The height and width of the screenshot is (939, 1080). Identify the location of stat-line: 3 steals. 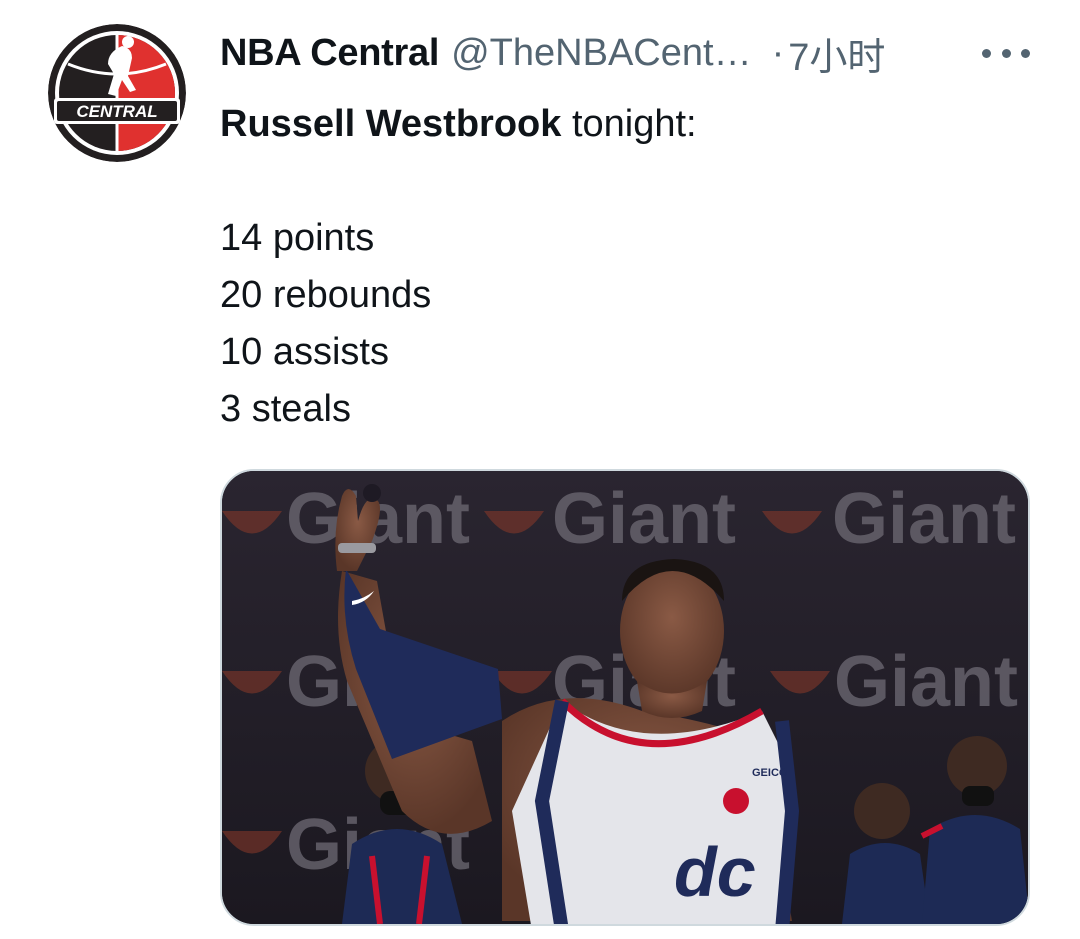
(285, 409).